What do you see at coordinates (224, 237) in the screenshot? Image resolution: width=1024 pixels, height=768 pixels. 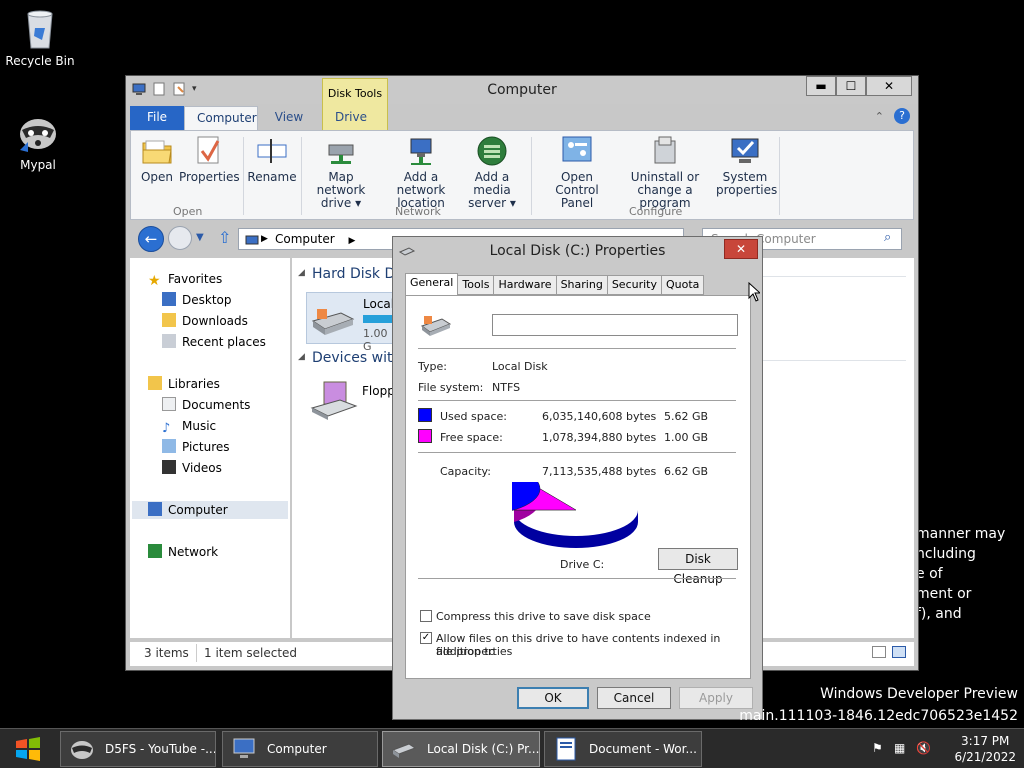 I see `up-arrow-icon: ⇧` at bounding box center [224, 237].